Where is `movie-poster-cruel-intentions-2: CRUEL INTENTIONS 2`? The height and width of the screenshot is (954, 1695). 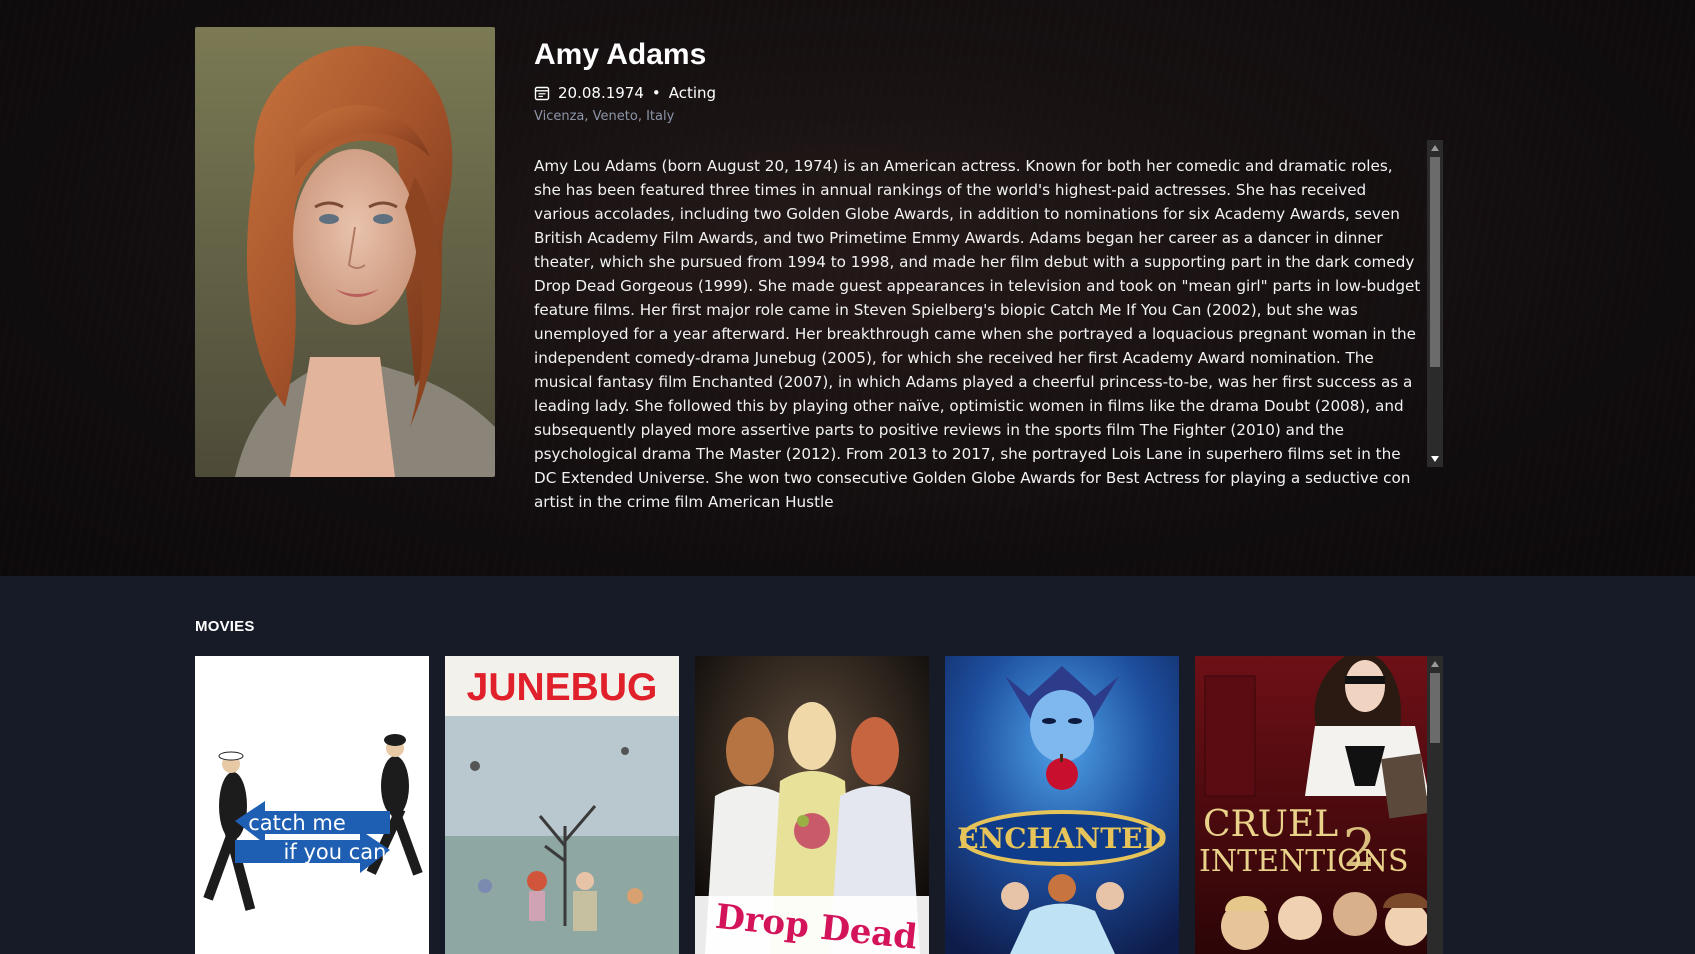 movie-poster-cruel-intentions-2: CRUEL INTENTIONS 2 is located at coordinates (1312, 805).